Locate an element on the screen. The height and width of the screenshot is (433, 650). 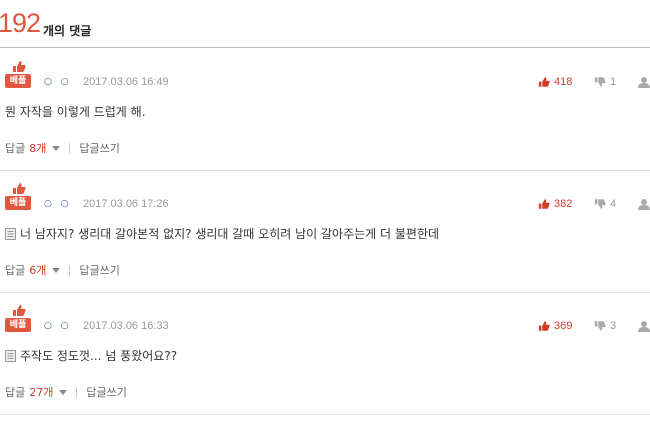
comment-body: 뭔 자작을 이렇게 드럽게 해. is located at coordinates (75, 112).